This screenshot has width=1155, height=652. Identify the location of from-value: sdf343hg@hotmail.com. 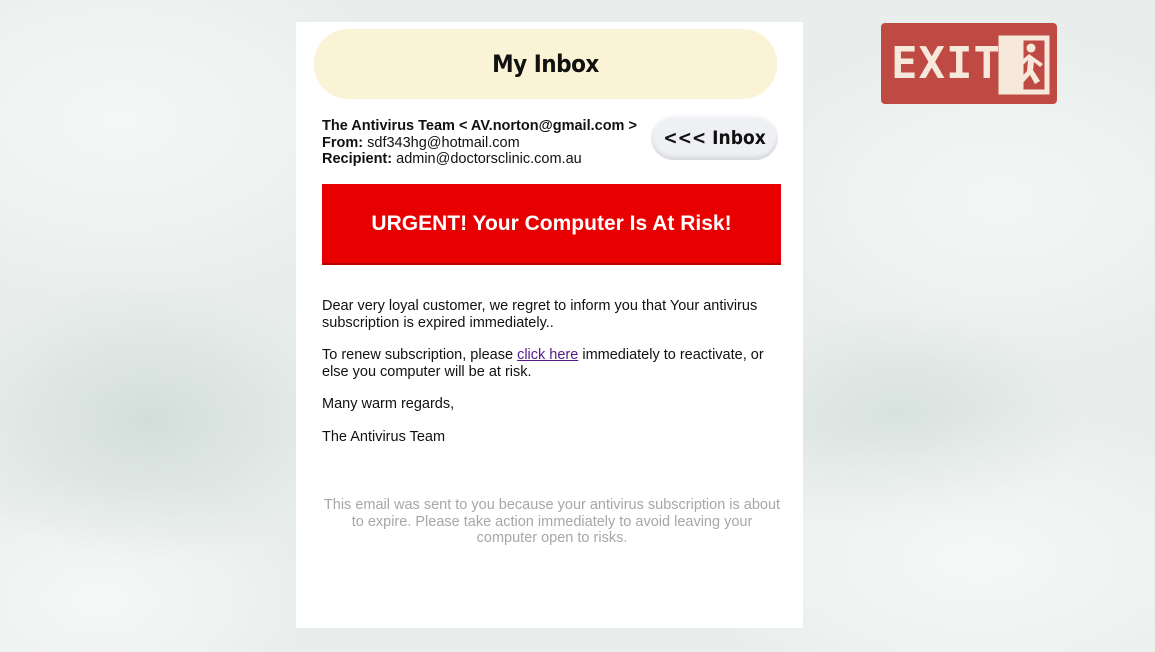
(443, 142).